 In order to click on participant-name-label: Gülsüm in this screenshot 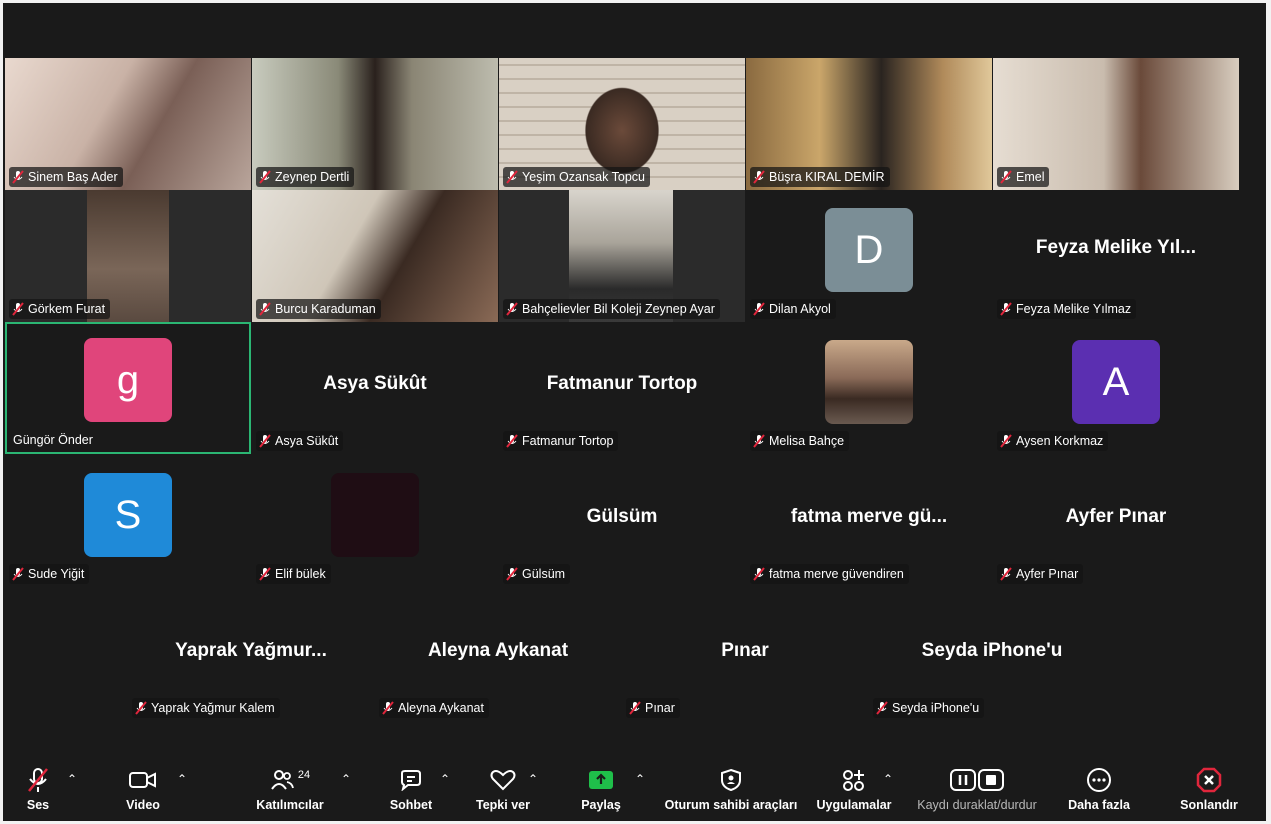, I will do `click(537, 574)`.